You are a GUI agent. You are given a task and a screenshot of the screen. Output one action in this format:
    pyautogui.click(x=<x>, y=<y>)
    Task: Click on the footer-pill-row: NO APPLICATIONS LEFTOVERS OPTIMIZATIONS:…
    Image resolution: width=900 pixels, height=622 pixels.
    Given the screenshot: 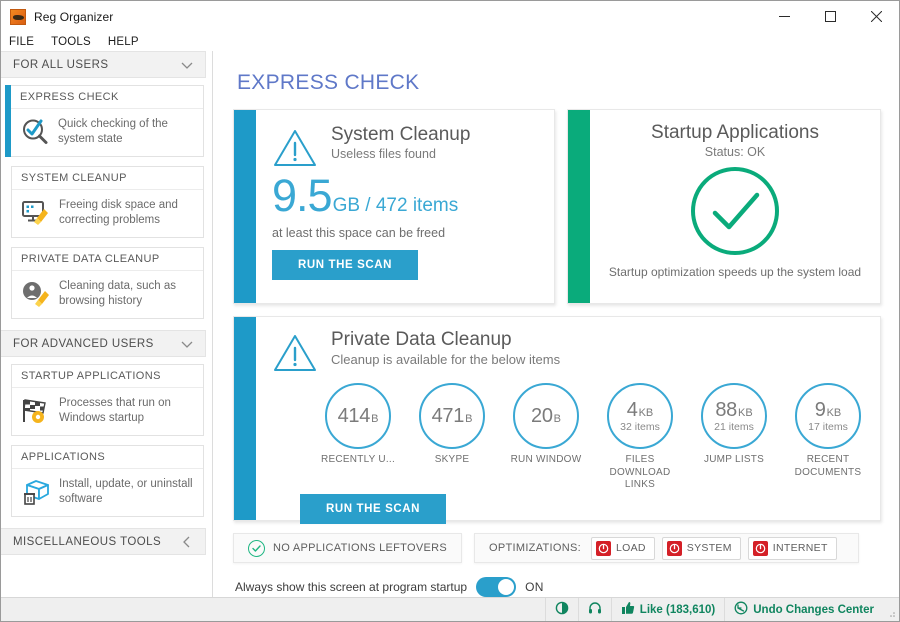 What is the action you would take?
    pyautogui.click(x=557, y=548)
    